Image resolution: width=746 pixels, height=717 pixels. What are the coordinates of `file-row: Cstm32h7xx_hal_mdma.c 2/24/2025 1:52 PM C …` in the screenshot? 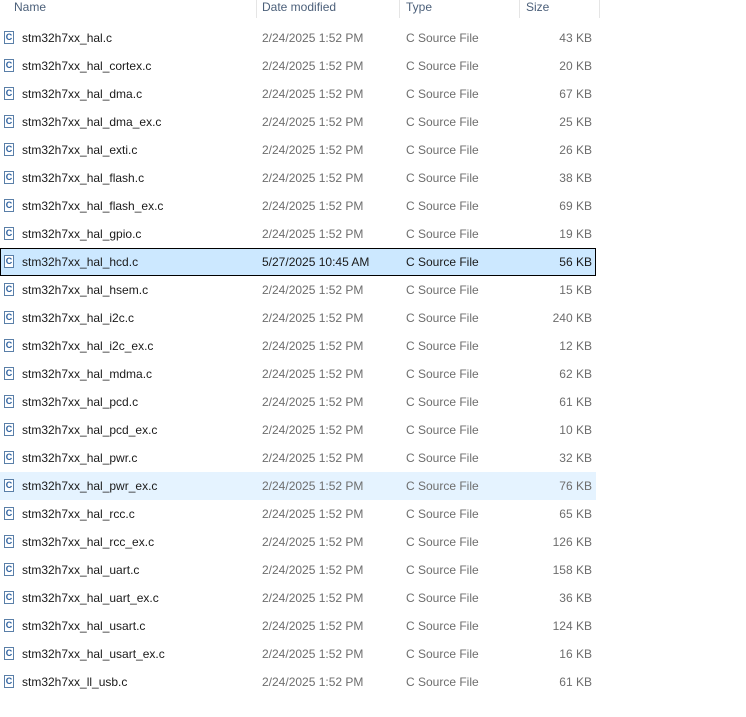 It's located at (298, 374).